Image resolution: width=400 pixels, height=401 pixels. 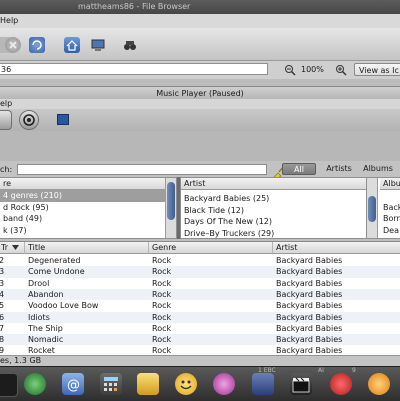 I want to click on home-button, so click(x=72, y=45).